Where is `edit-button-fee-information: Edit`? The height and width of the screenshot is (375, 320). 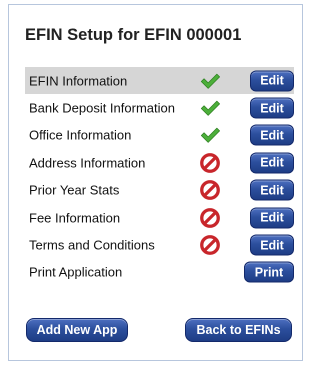 edit-button-fee-information: Edit is located at coordinates (272, 218).